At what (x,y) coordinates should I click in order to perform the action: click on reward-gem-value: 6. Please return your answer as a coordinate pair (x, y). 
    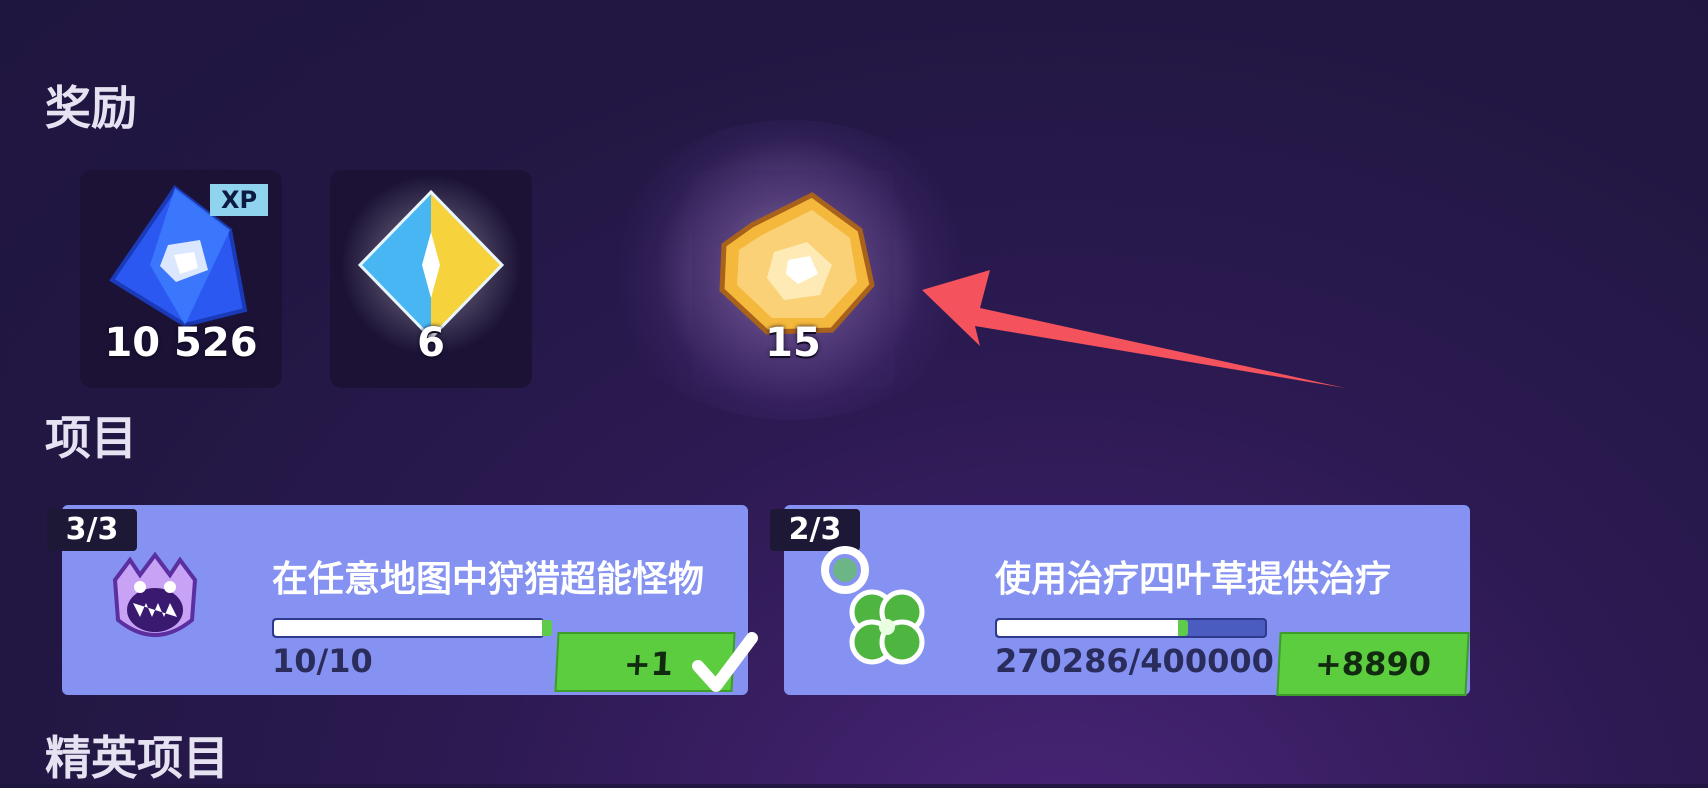
    Looking at the image, I should click on (431, 343).